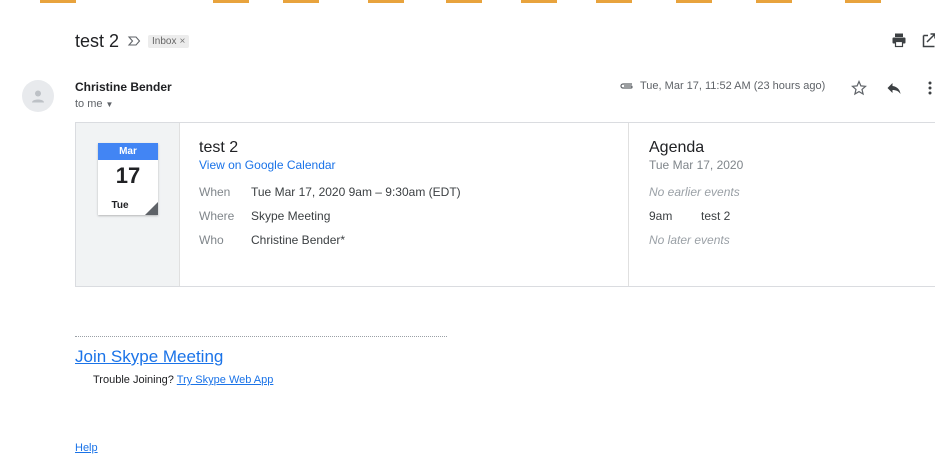 The height and width of the screenshot is (456, 935). I want to click on calendar-date-pane: Mar 17 Tue, so click(128, 204).